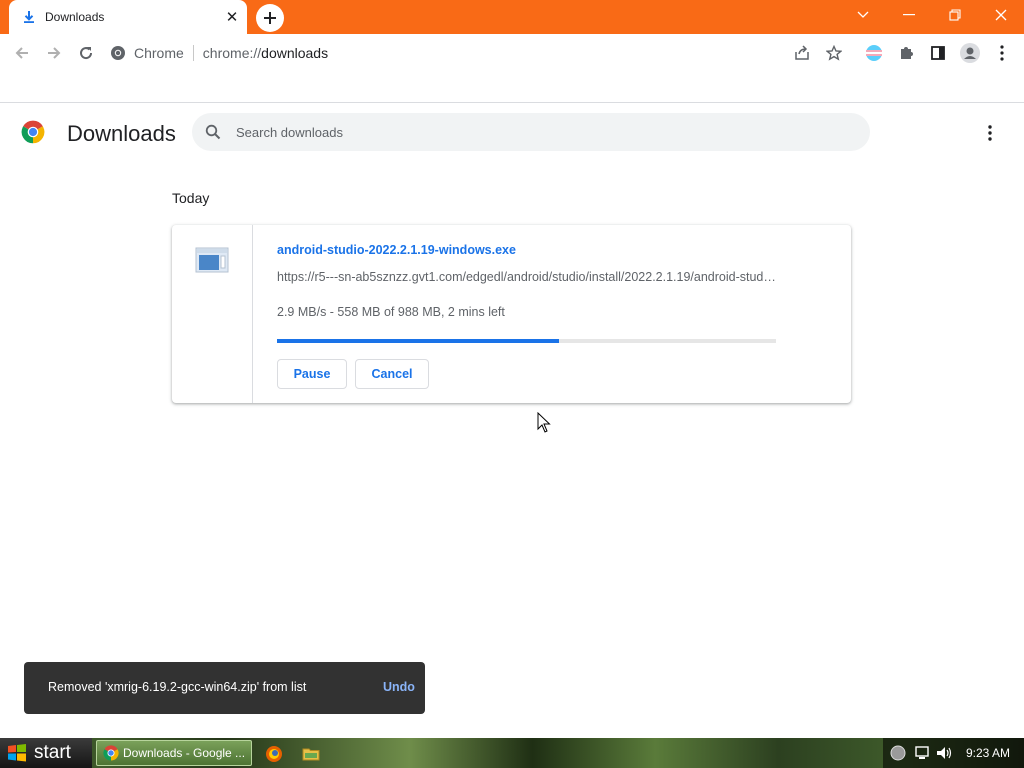 The image size is (1024, 768). What do you see at coordinates (418, 341) in the screenshot?
I see `download-progress-fill` at bounding box center [418, 341].